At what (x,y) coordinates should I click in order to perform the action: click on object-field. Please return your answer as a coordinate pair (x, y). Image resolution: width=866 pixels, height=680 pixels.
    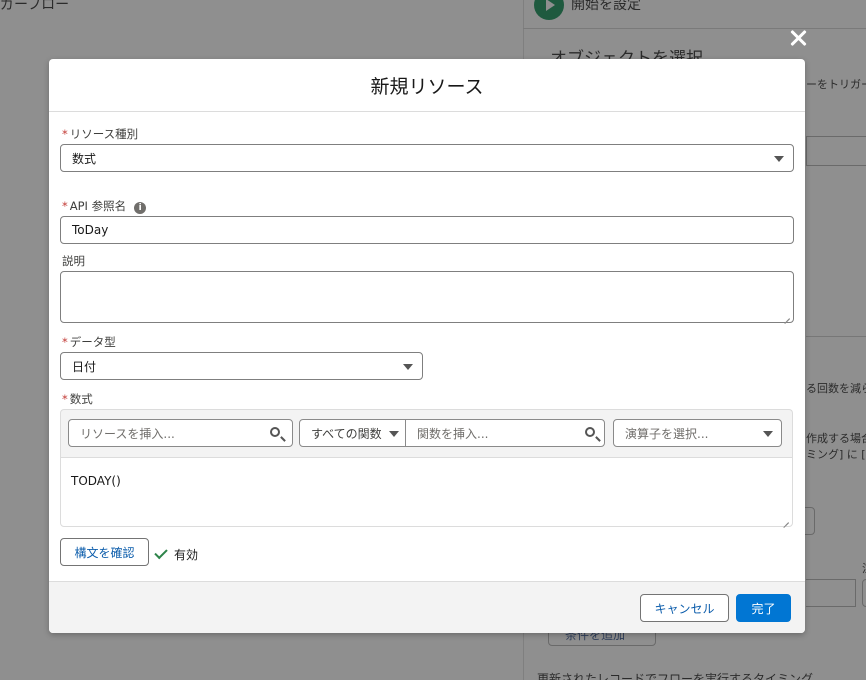
    Looking at the image, I should click on (836, 151).